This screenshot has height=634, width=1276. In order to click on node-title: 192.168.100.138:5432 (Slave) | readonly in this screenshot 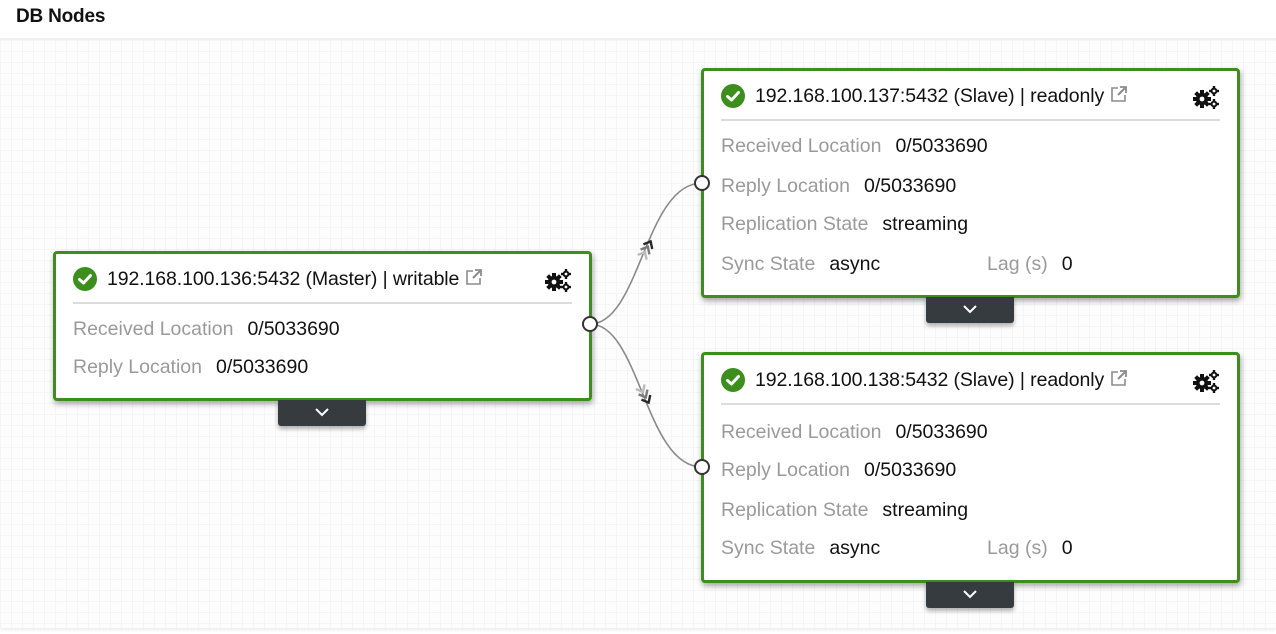, I will do `click(930, 380)`.